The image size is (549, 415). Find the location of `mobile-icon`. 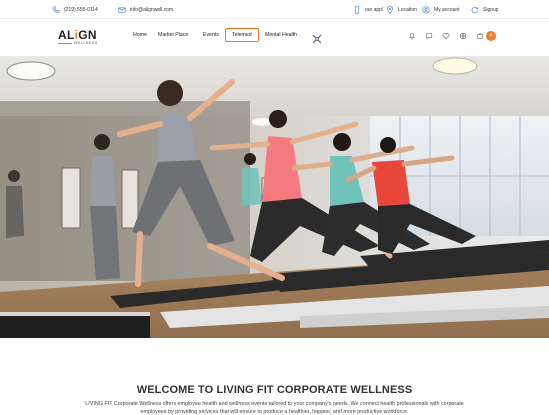

mobile-icon is located at coordinates (356, 9).